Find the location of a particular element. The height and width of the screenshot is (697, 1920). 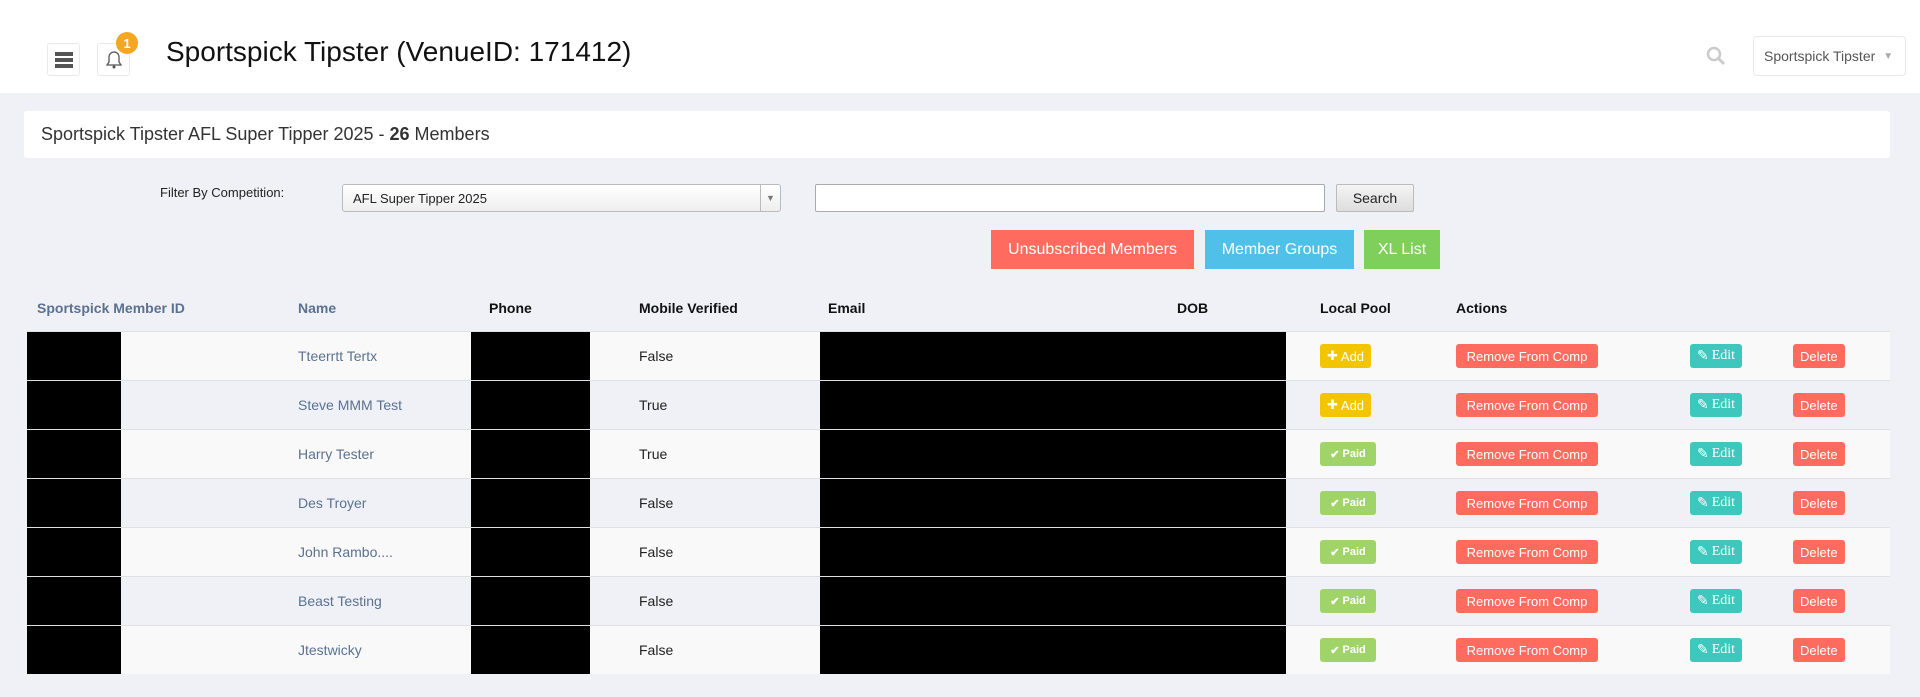

member-name-link: Beast Testing is located at coordinates (340, 601).